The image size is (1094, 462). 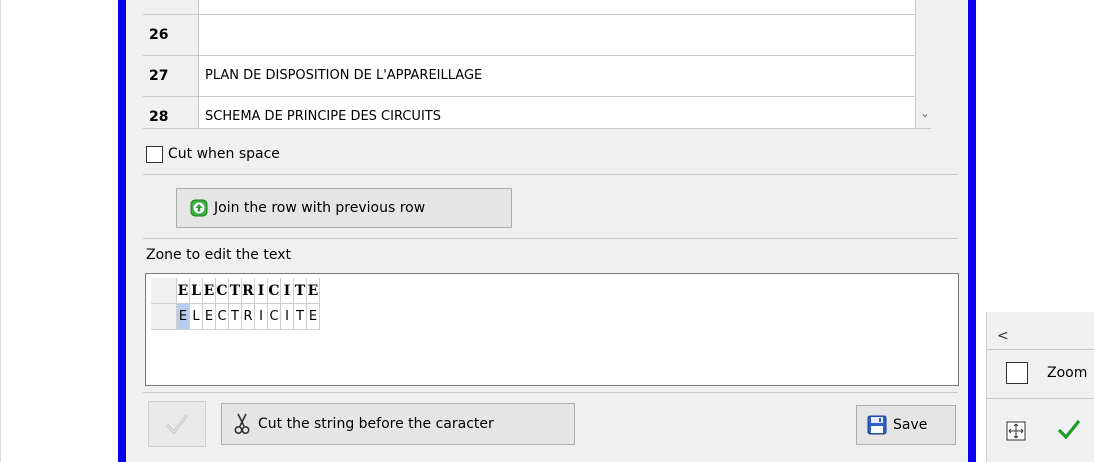 I want to click on row-number, so click(x=171, y=7).